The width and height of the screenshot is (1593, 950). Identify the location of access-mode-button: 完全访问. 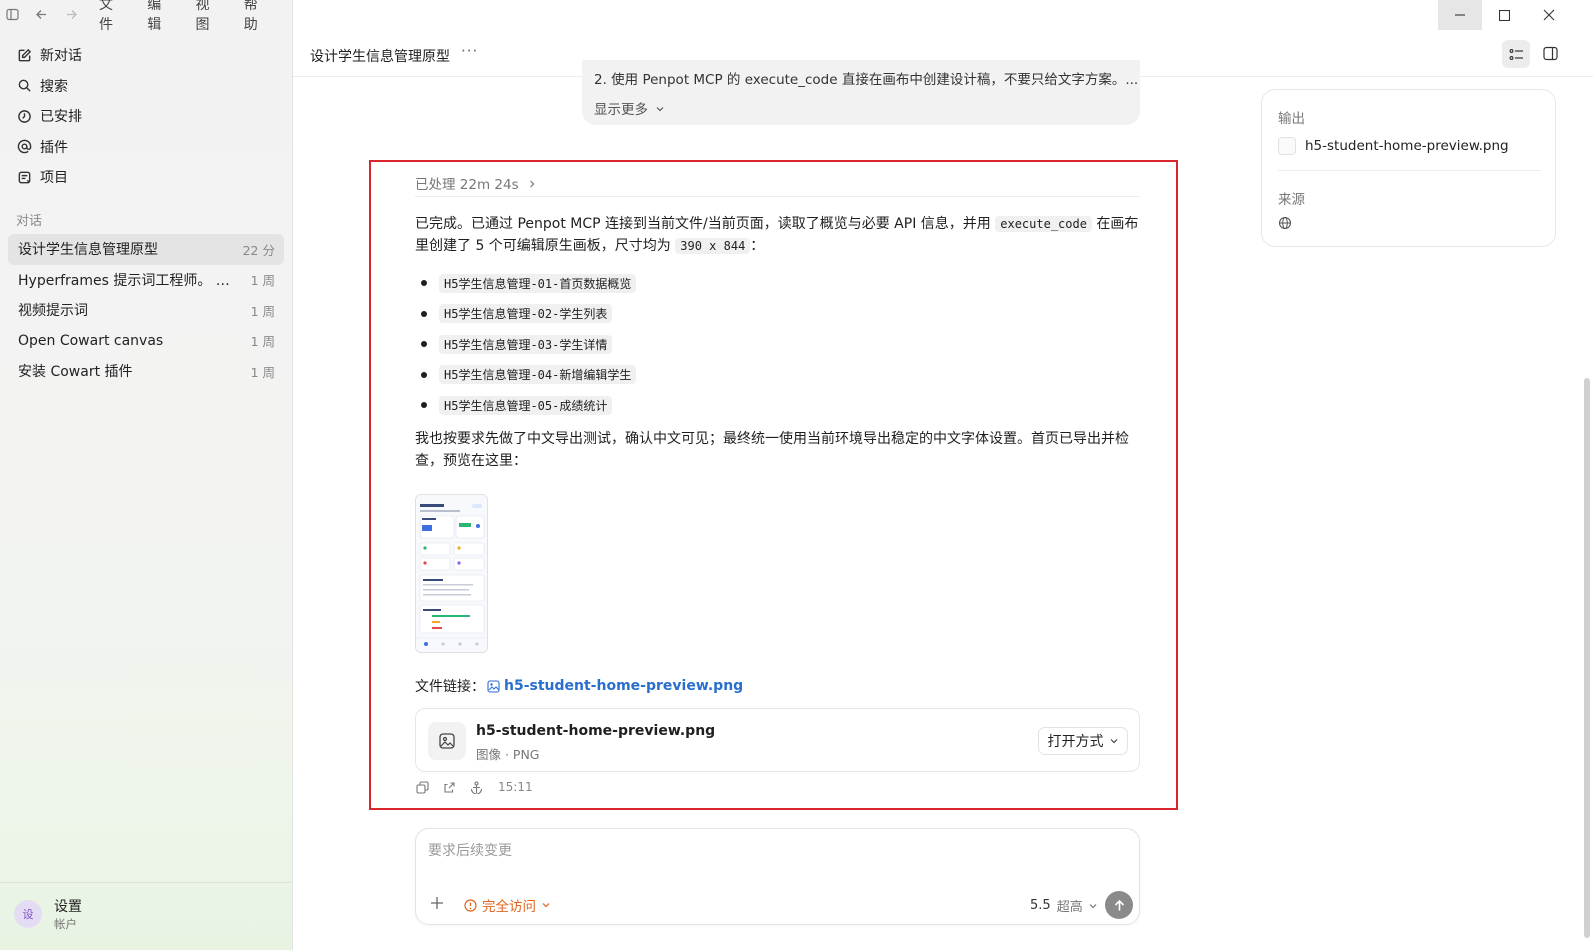
(507, 905).